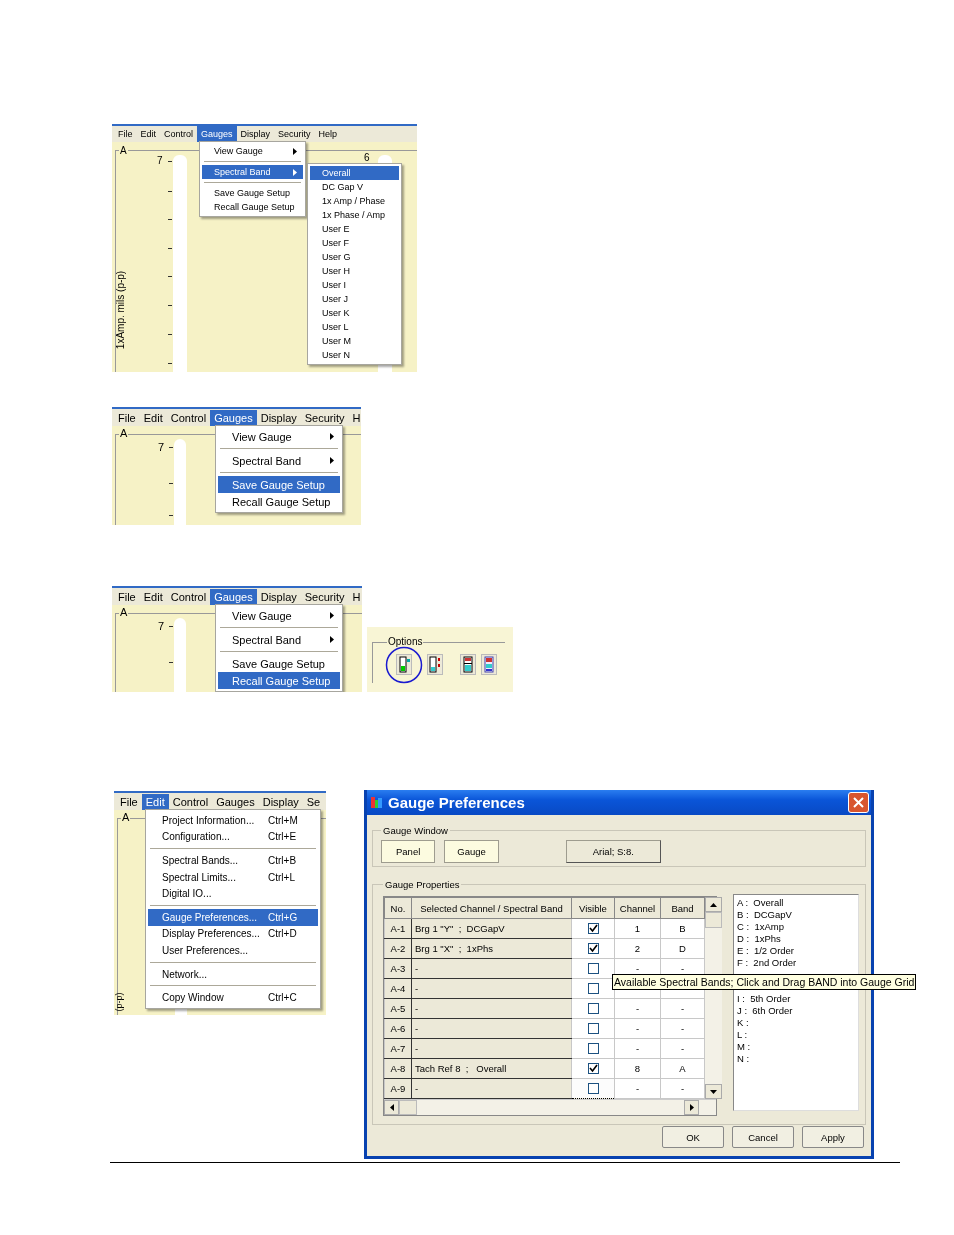 The width and height of the screenshot is (954, 1235). What do you see at coordinates (354, 299) in the screenshot?
I see `menu-item: User J` at bounding box center [354, 299].